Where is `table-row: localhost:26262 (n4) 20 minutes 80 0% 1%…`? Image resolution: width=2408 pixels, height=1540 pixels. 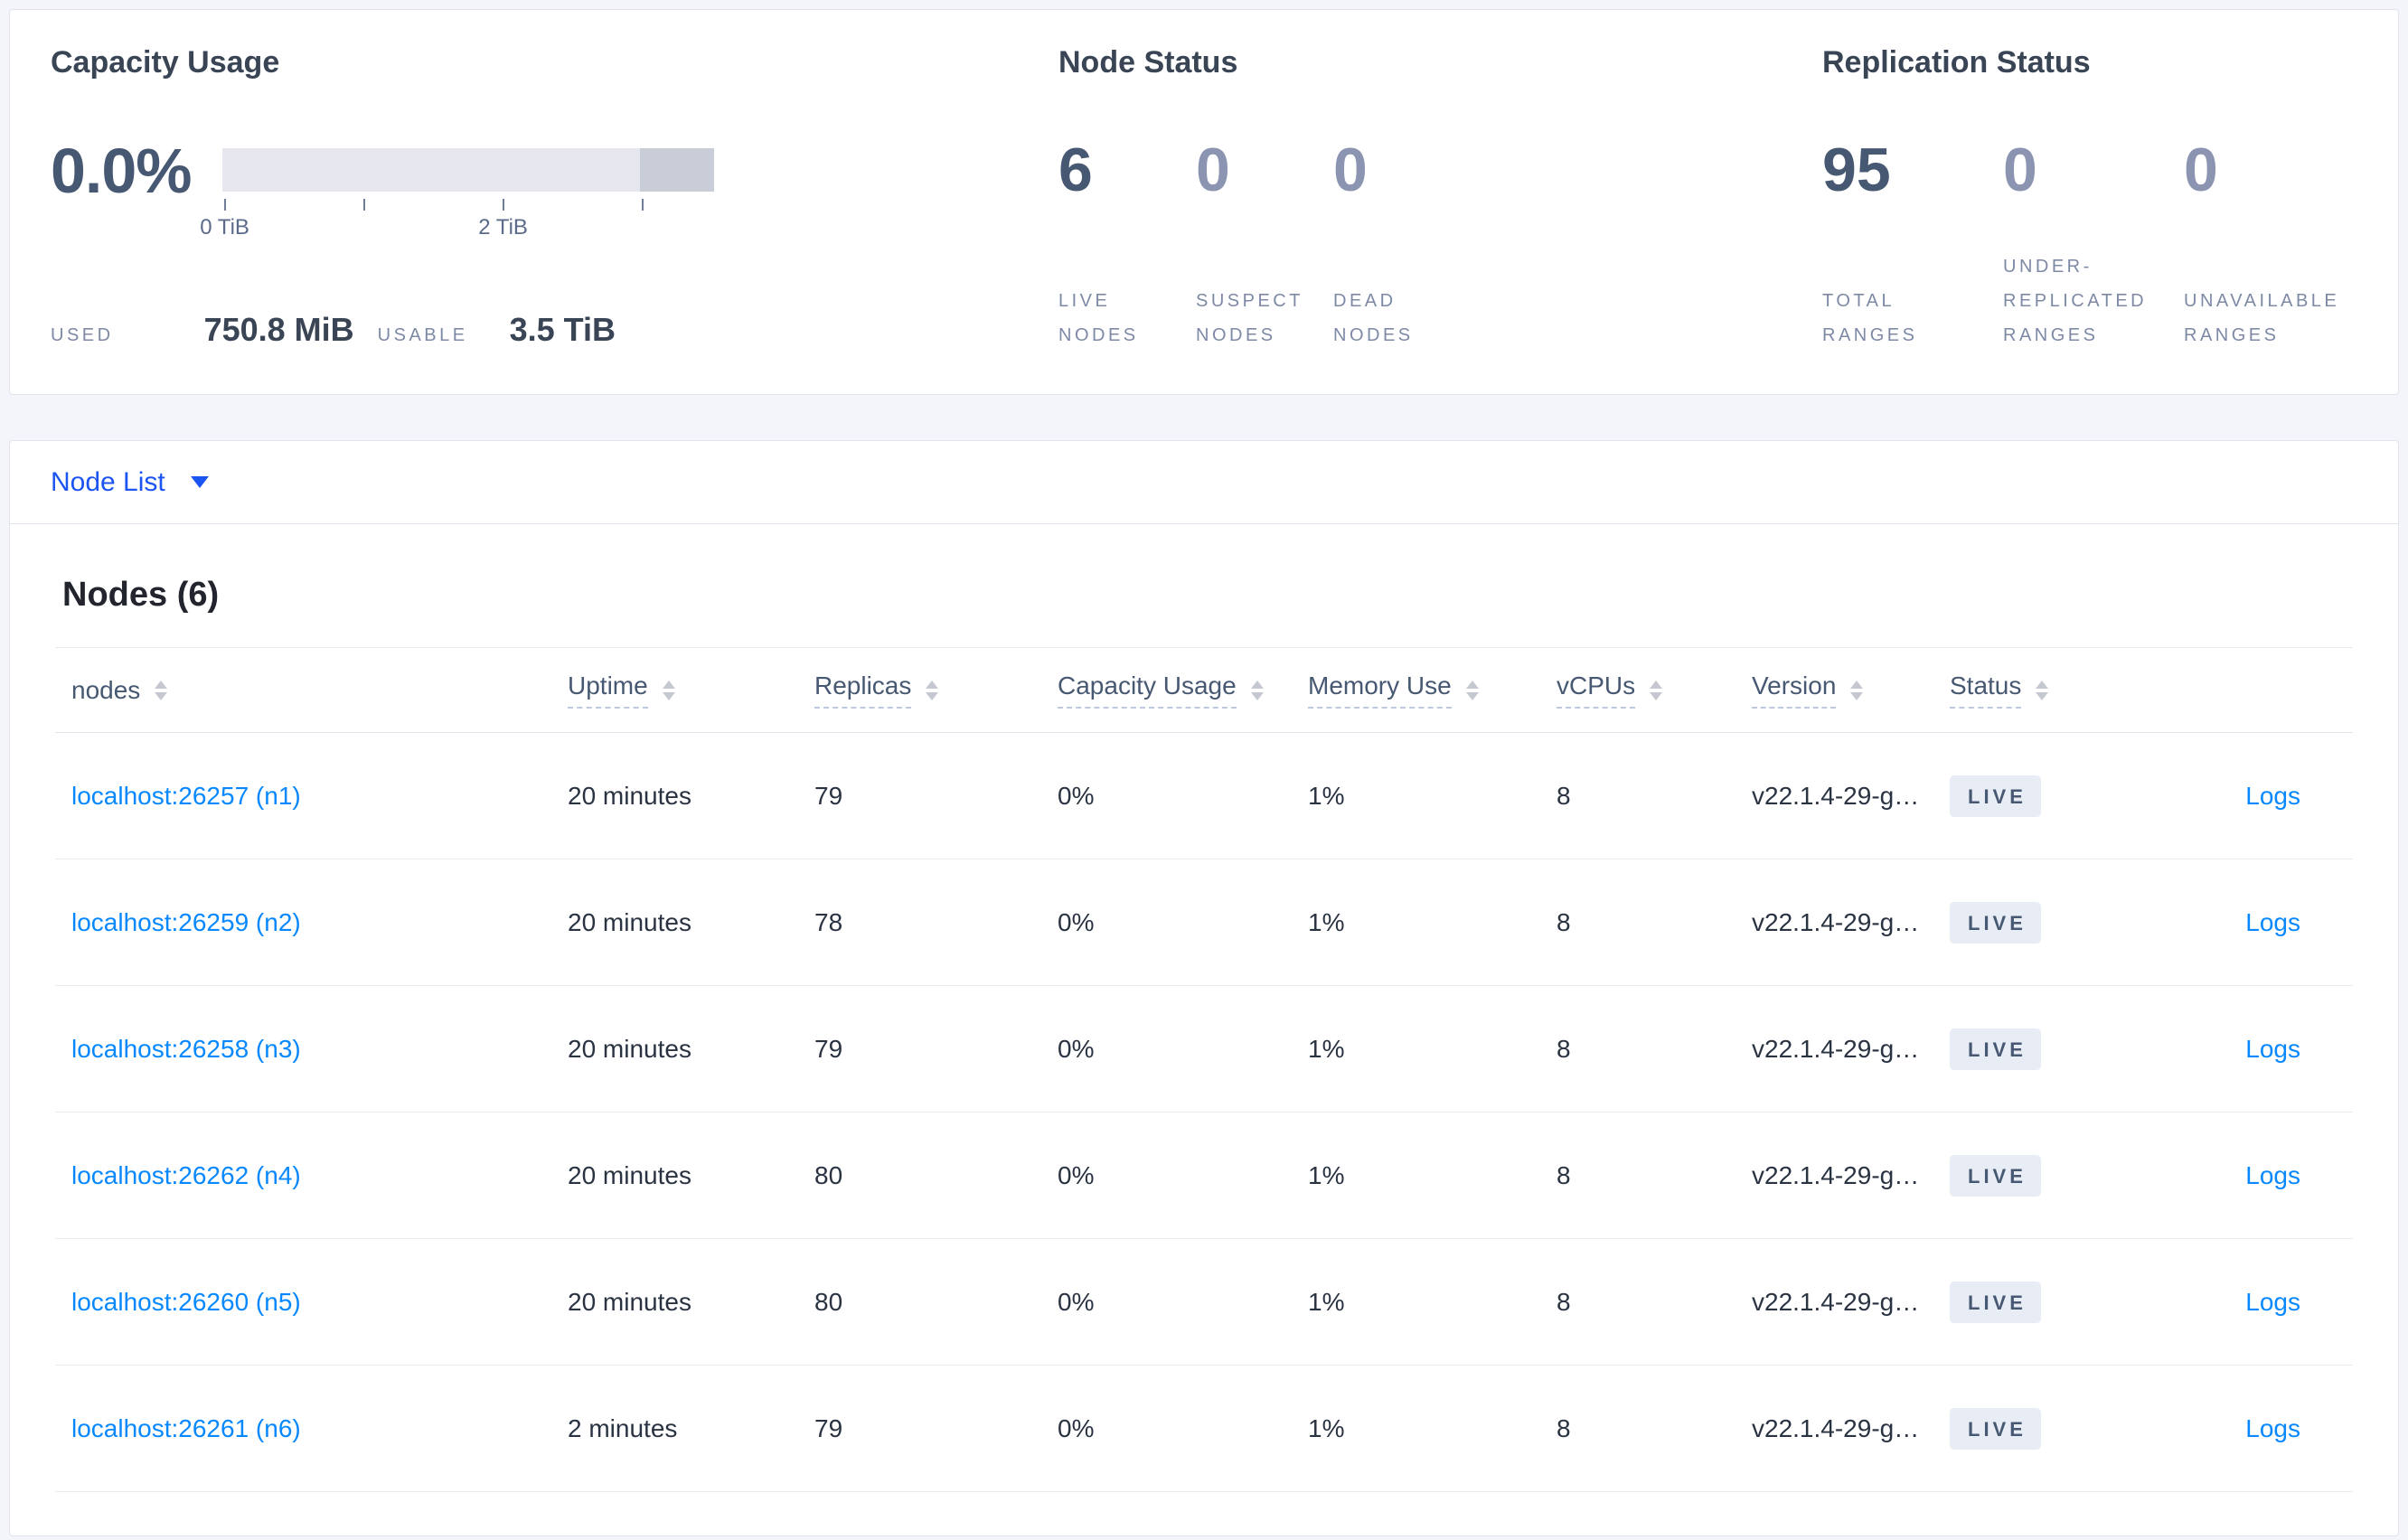
table-row: localhost:26262 (n4) 20 minutes 80 0% 1%… is located at coordinates (1204, 1176).